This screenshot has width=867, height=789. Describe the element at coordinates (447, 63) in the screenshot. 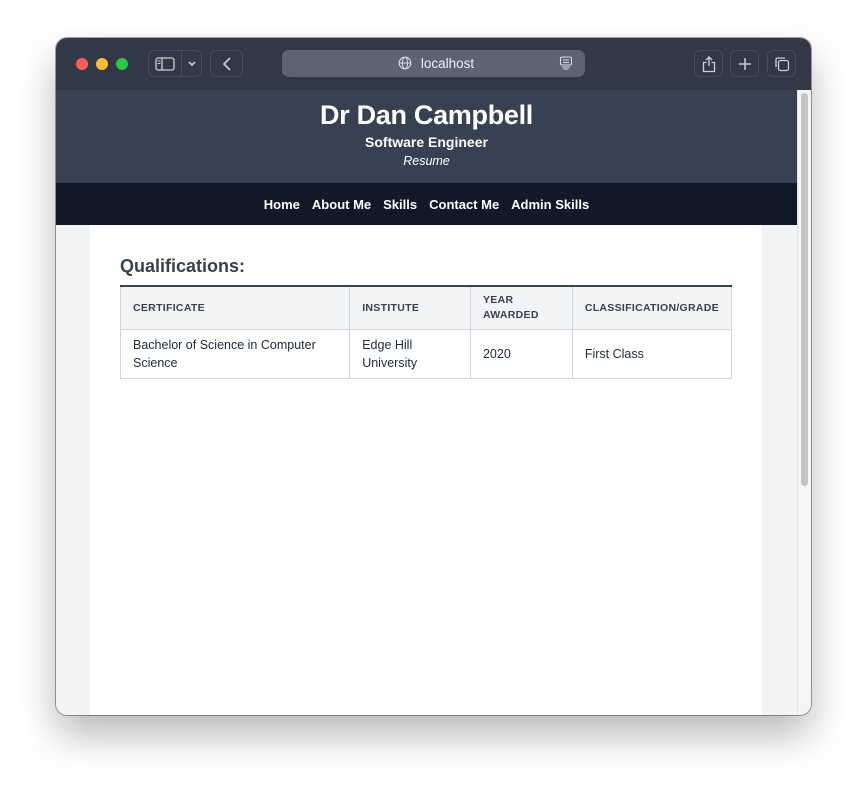

I see `address-url: localhost` at that location.